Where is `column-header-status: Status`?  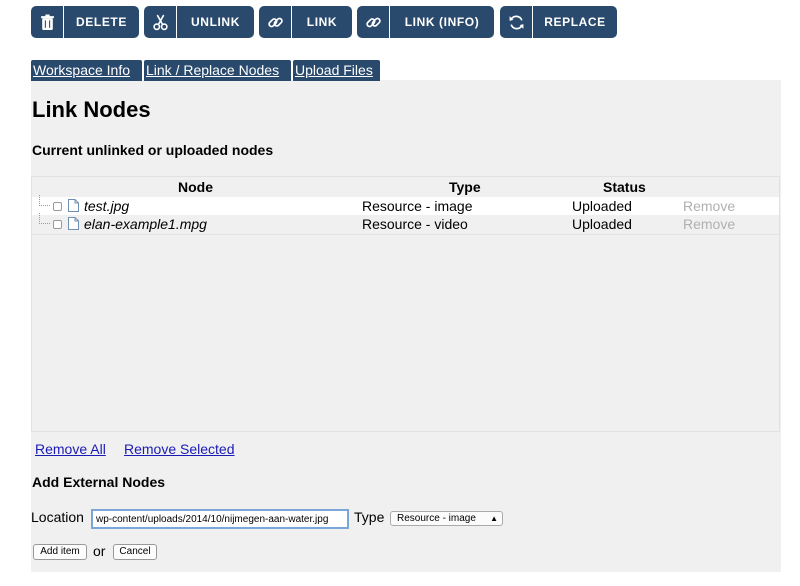
column-header-status: Status is located at coordinates (624, 187).